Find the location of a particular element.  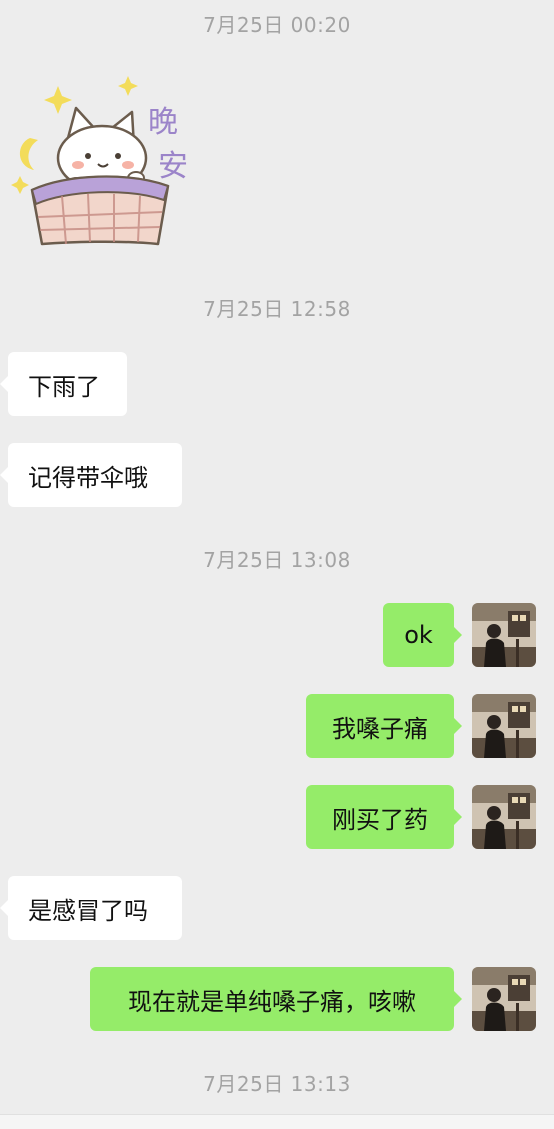

timestamp: 7月25日 12:58 is located at coordinates (277, 309).